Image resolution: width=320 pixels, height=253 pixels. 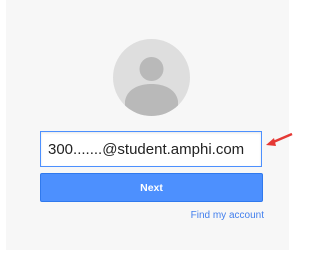 I want to click on next-button-label: Next, so click(x=151, y=187).